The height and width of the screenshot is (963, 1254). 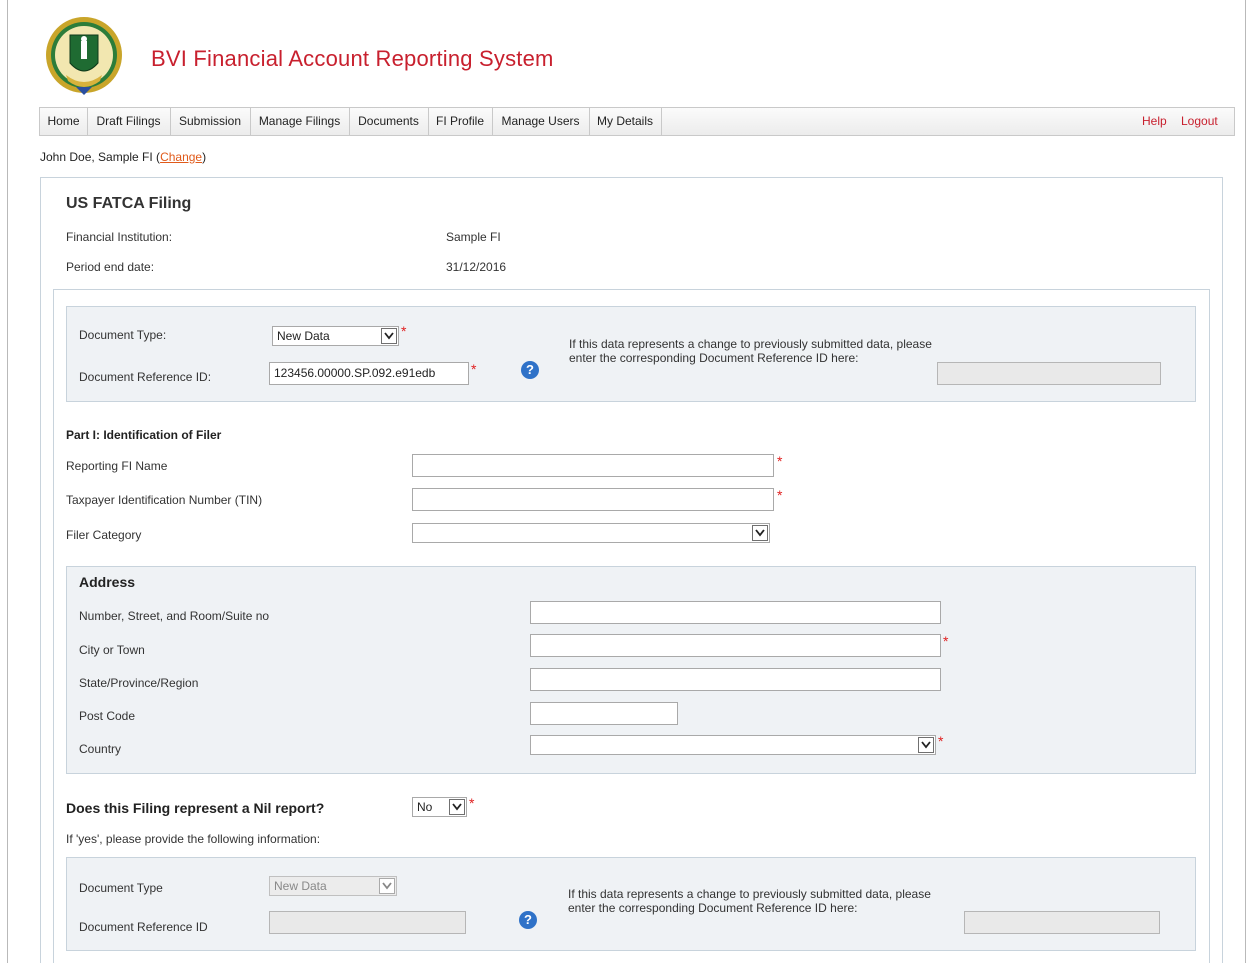 I want to click on address-title: Address, so click(x=107, y=582).